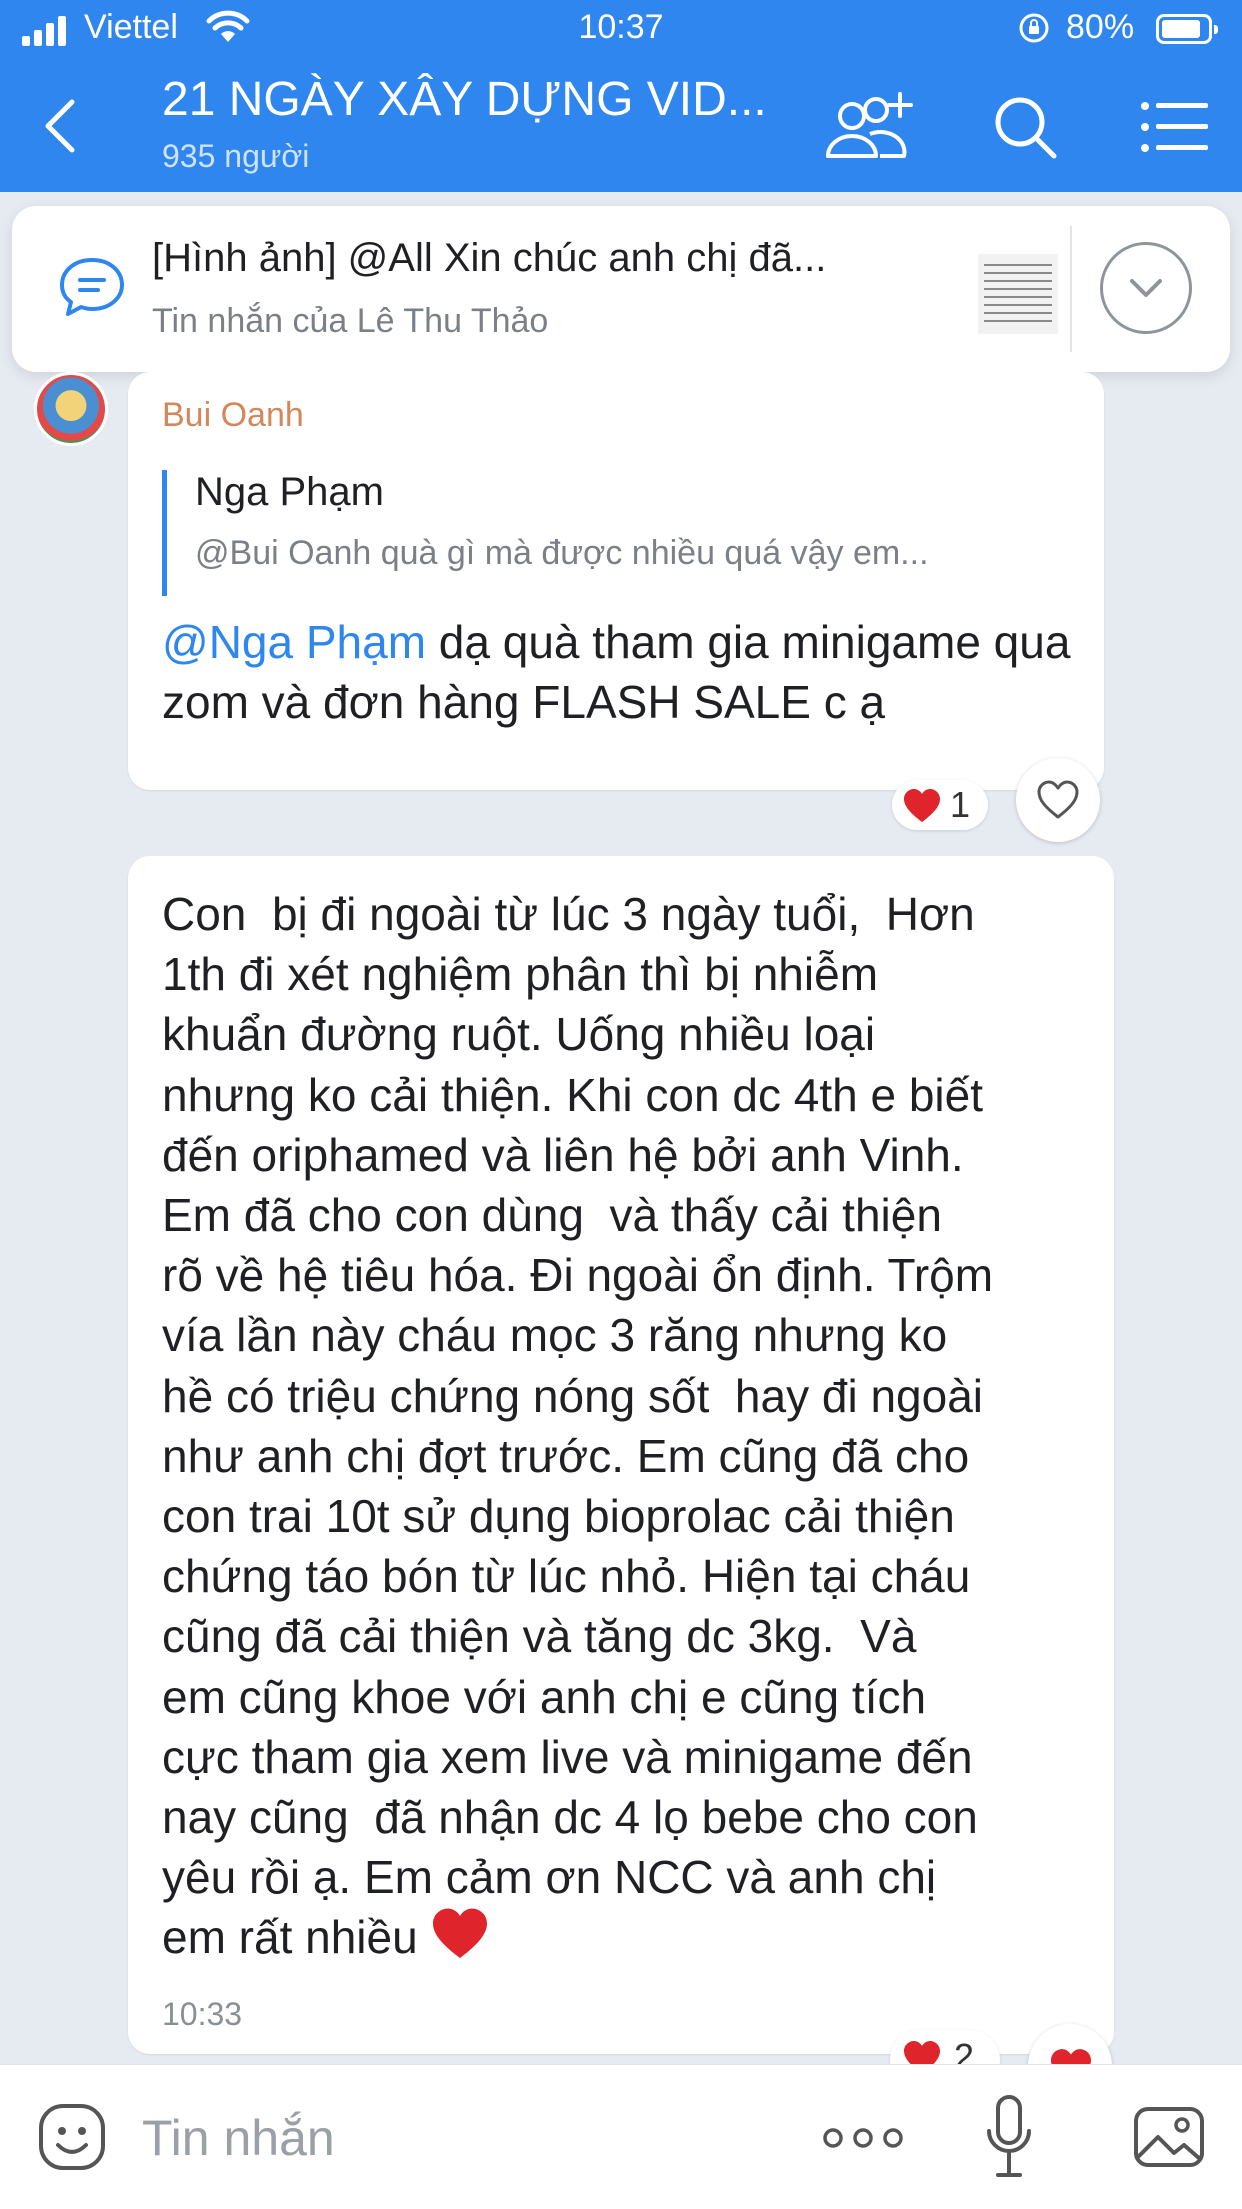  What do you see at coordinates (72, 2137) in the screenshot?
I see `emoji-icon` at bounding box center [72, 2137].